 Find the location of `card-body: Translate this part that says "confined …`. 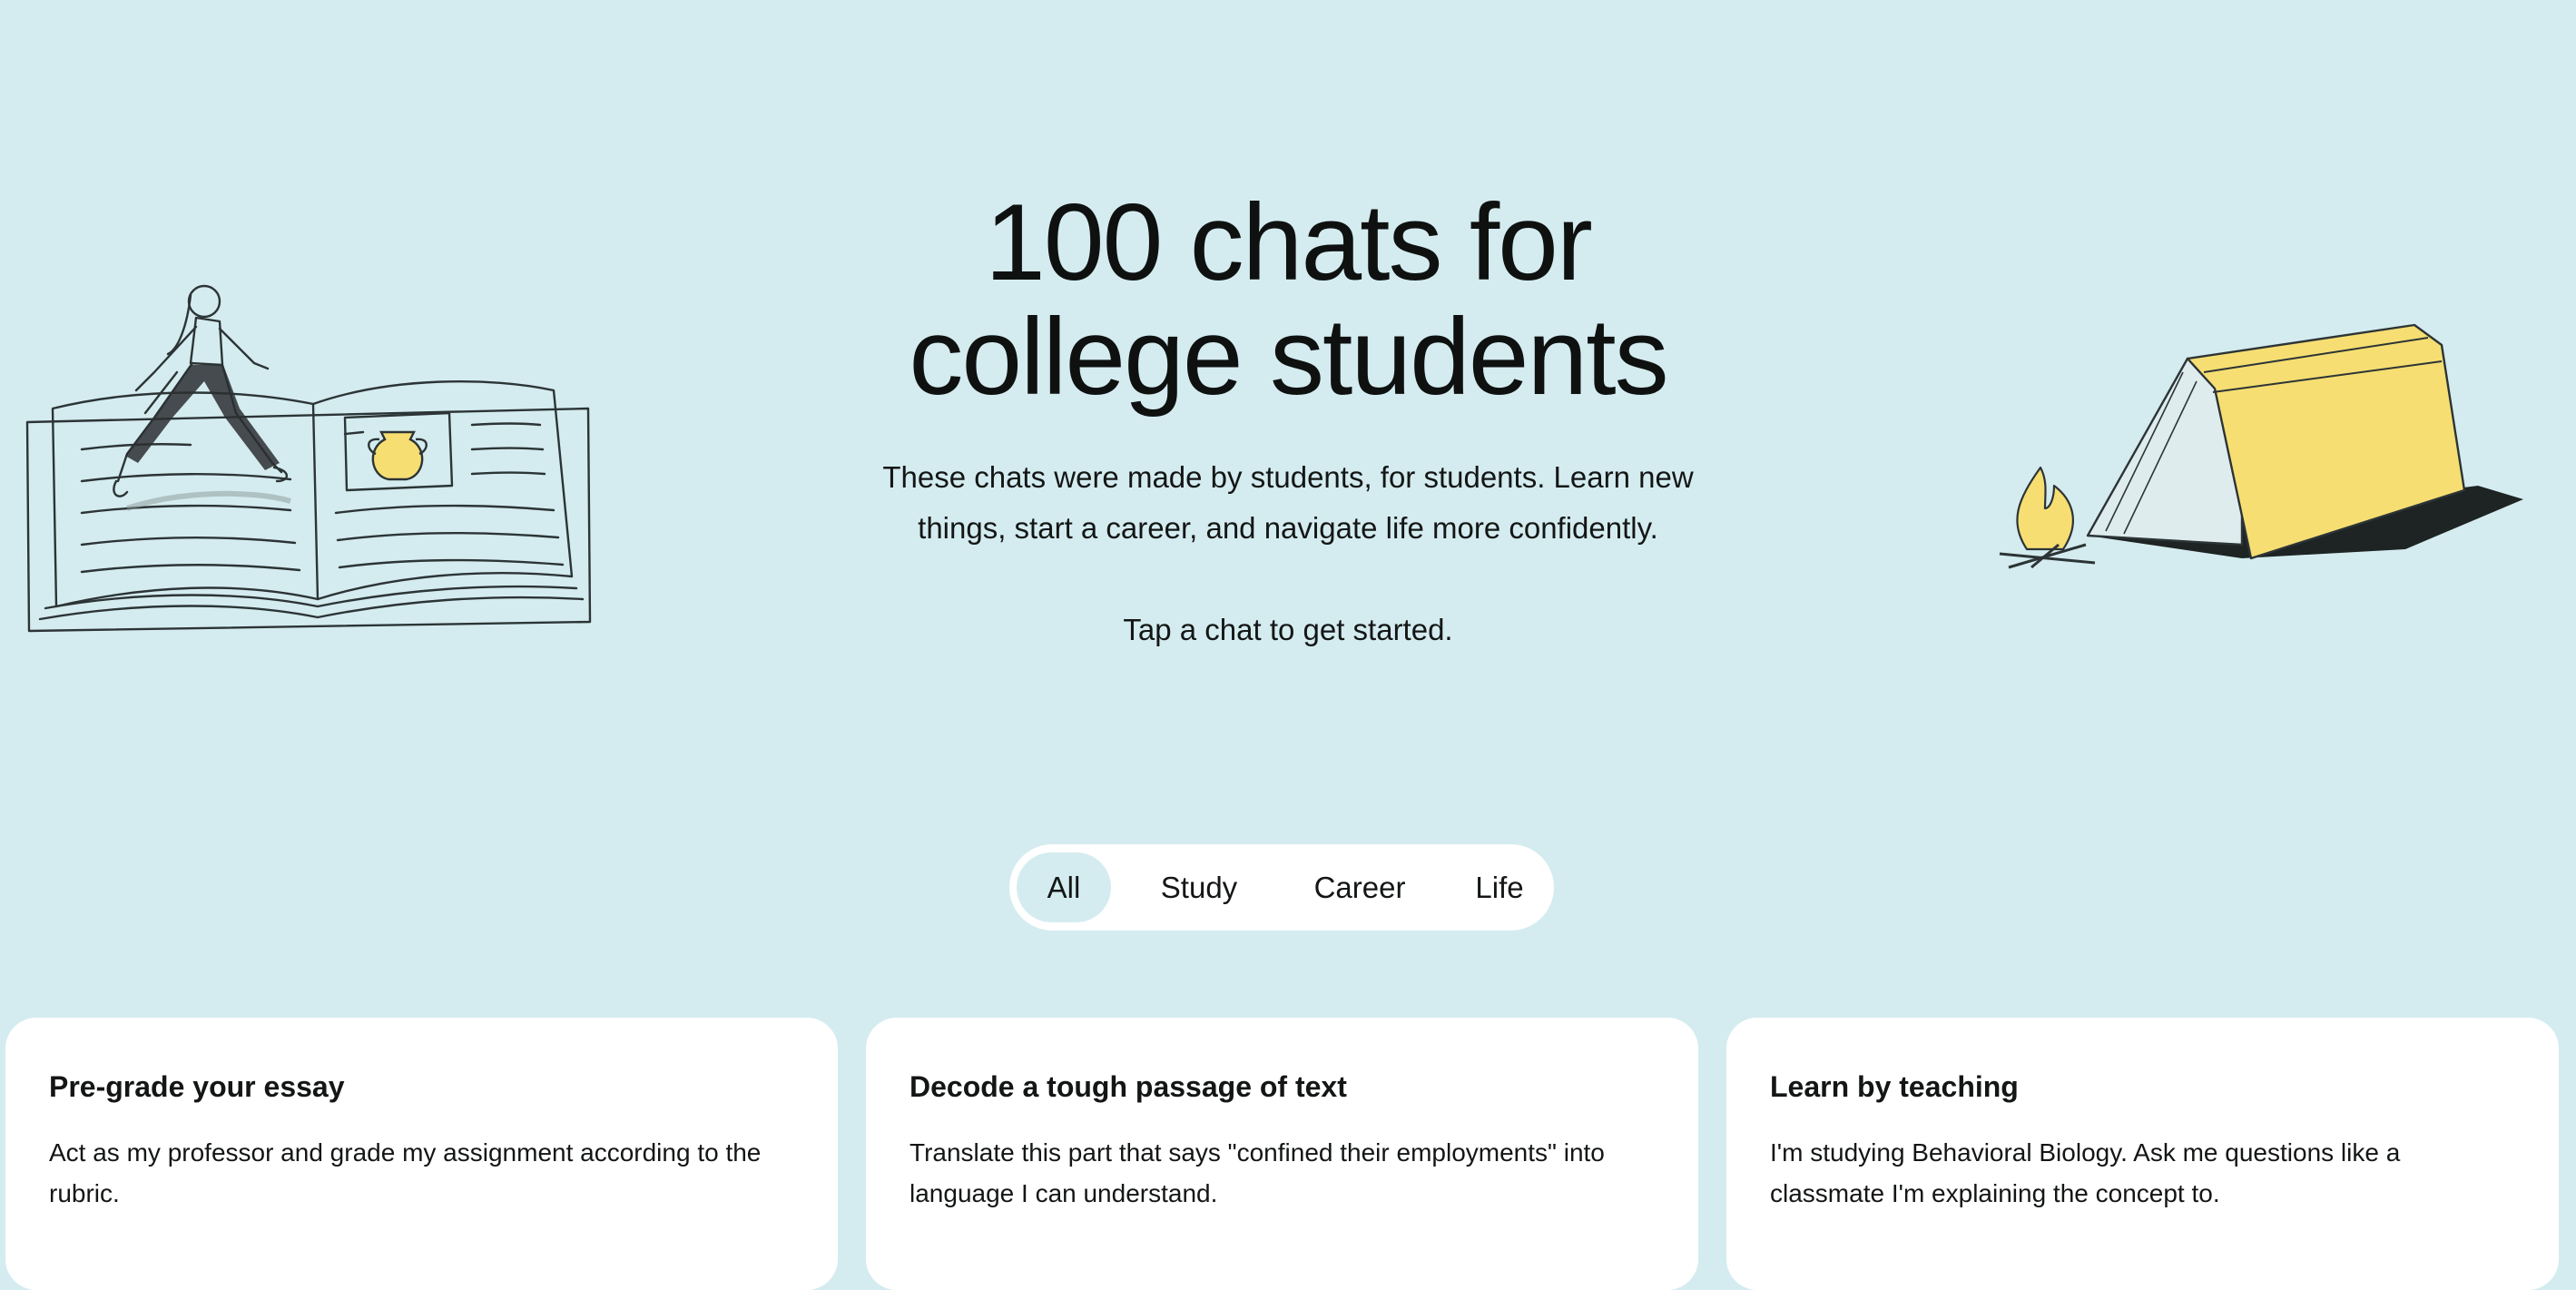

card-body: Translate this part that says "confined … is located at coordinates (1257, 1173).